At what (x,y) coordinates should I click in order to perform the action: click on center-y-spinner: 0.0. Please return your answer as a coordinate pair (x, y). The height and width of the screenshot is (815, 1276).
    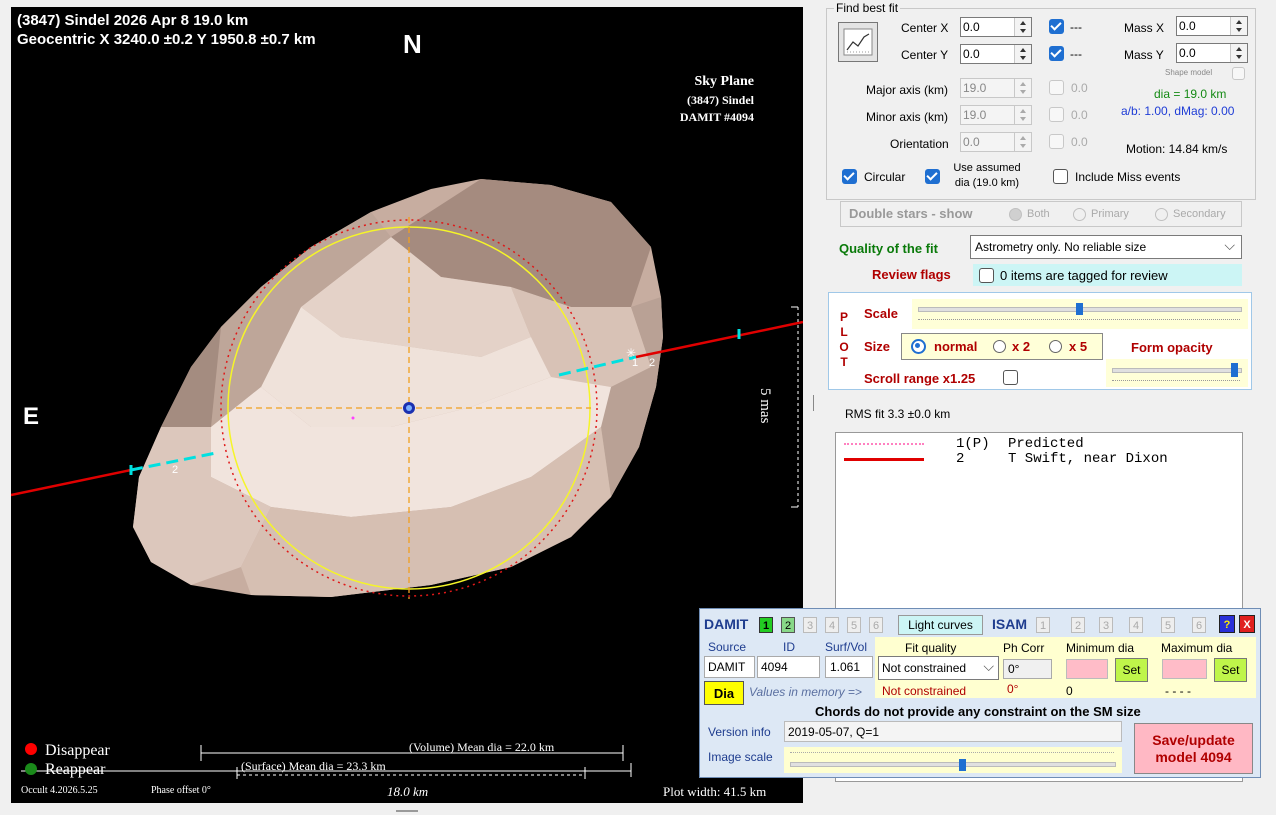
    Looking at the image, I should click on (996, 54).